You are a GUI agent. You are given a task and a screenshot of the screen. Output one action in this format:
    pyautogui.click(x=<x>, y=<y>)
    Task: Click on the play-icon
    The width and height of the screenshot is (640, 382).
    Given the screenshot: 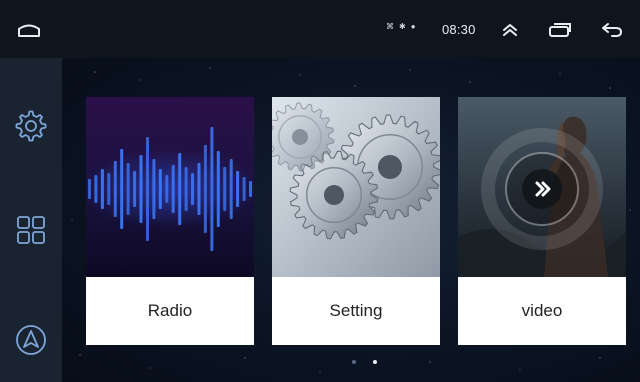 What is the action you would take?
    pyautogui.click(x=543, y=189)
    